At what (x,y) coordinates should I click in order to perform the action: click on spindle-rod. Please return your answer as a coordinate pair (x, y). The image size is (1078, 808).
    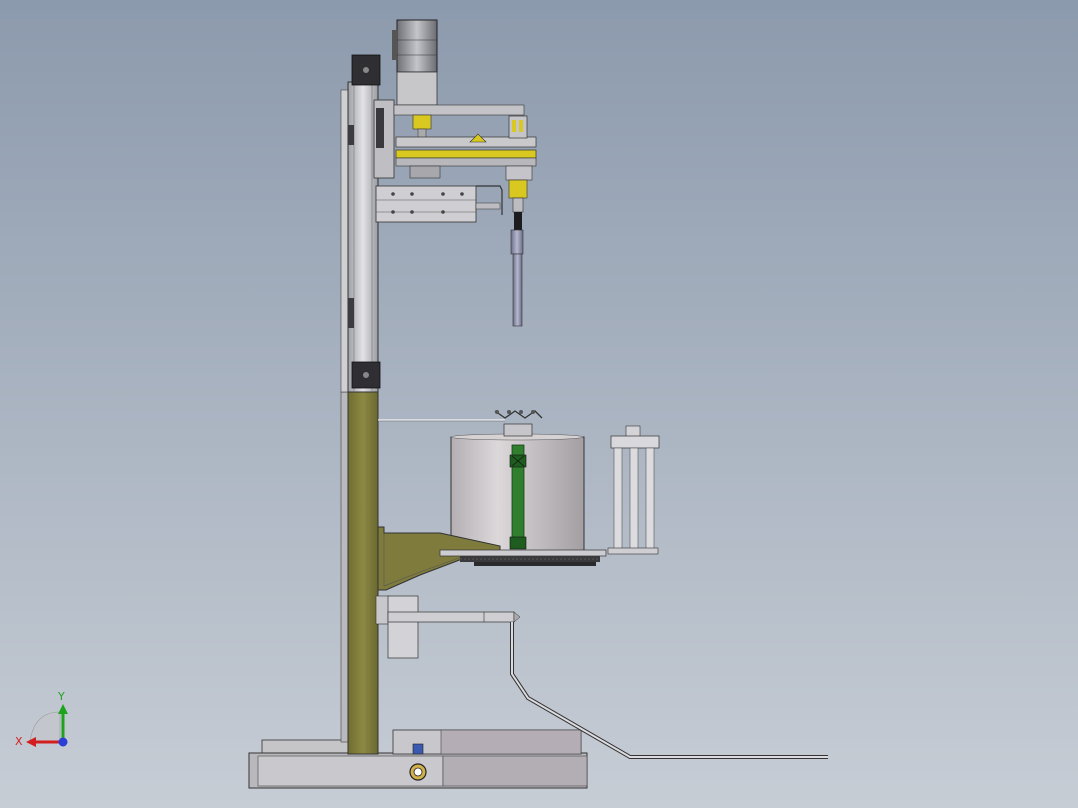
    Looking at the image, I should click on (517, 278).